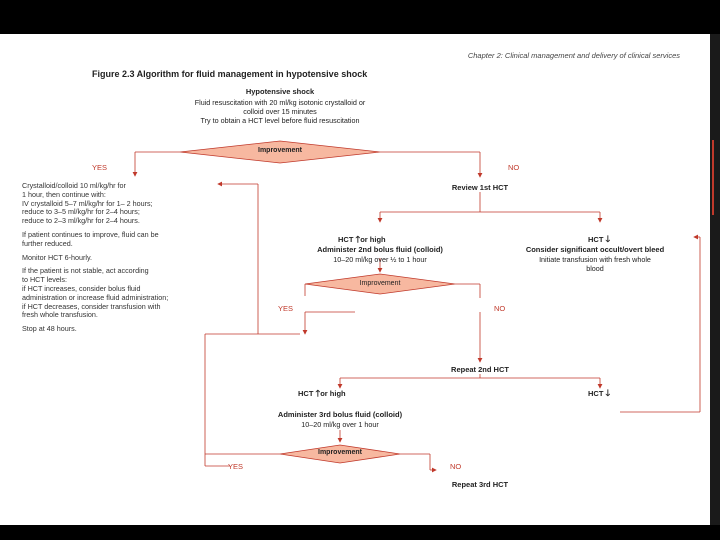 This screenshot has width=720, height=540. I want to click on left-p2-l2: further reduced., so click(47, 243).